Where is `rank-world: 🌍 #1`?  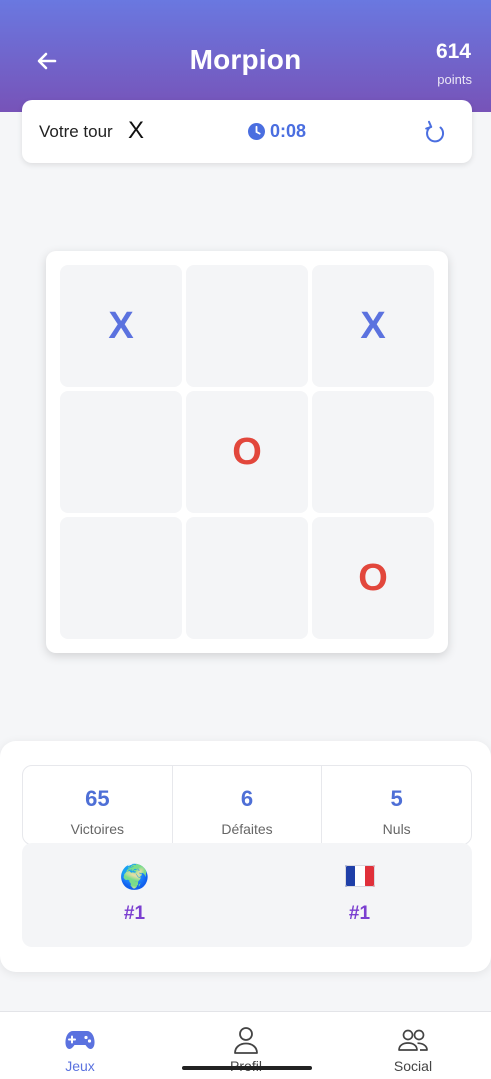
rank-world: 🌍 #1 is located at coordinates (134, 895).